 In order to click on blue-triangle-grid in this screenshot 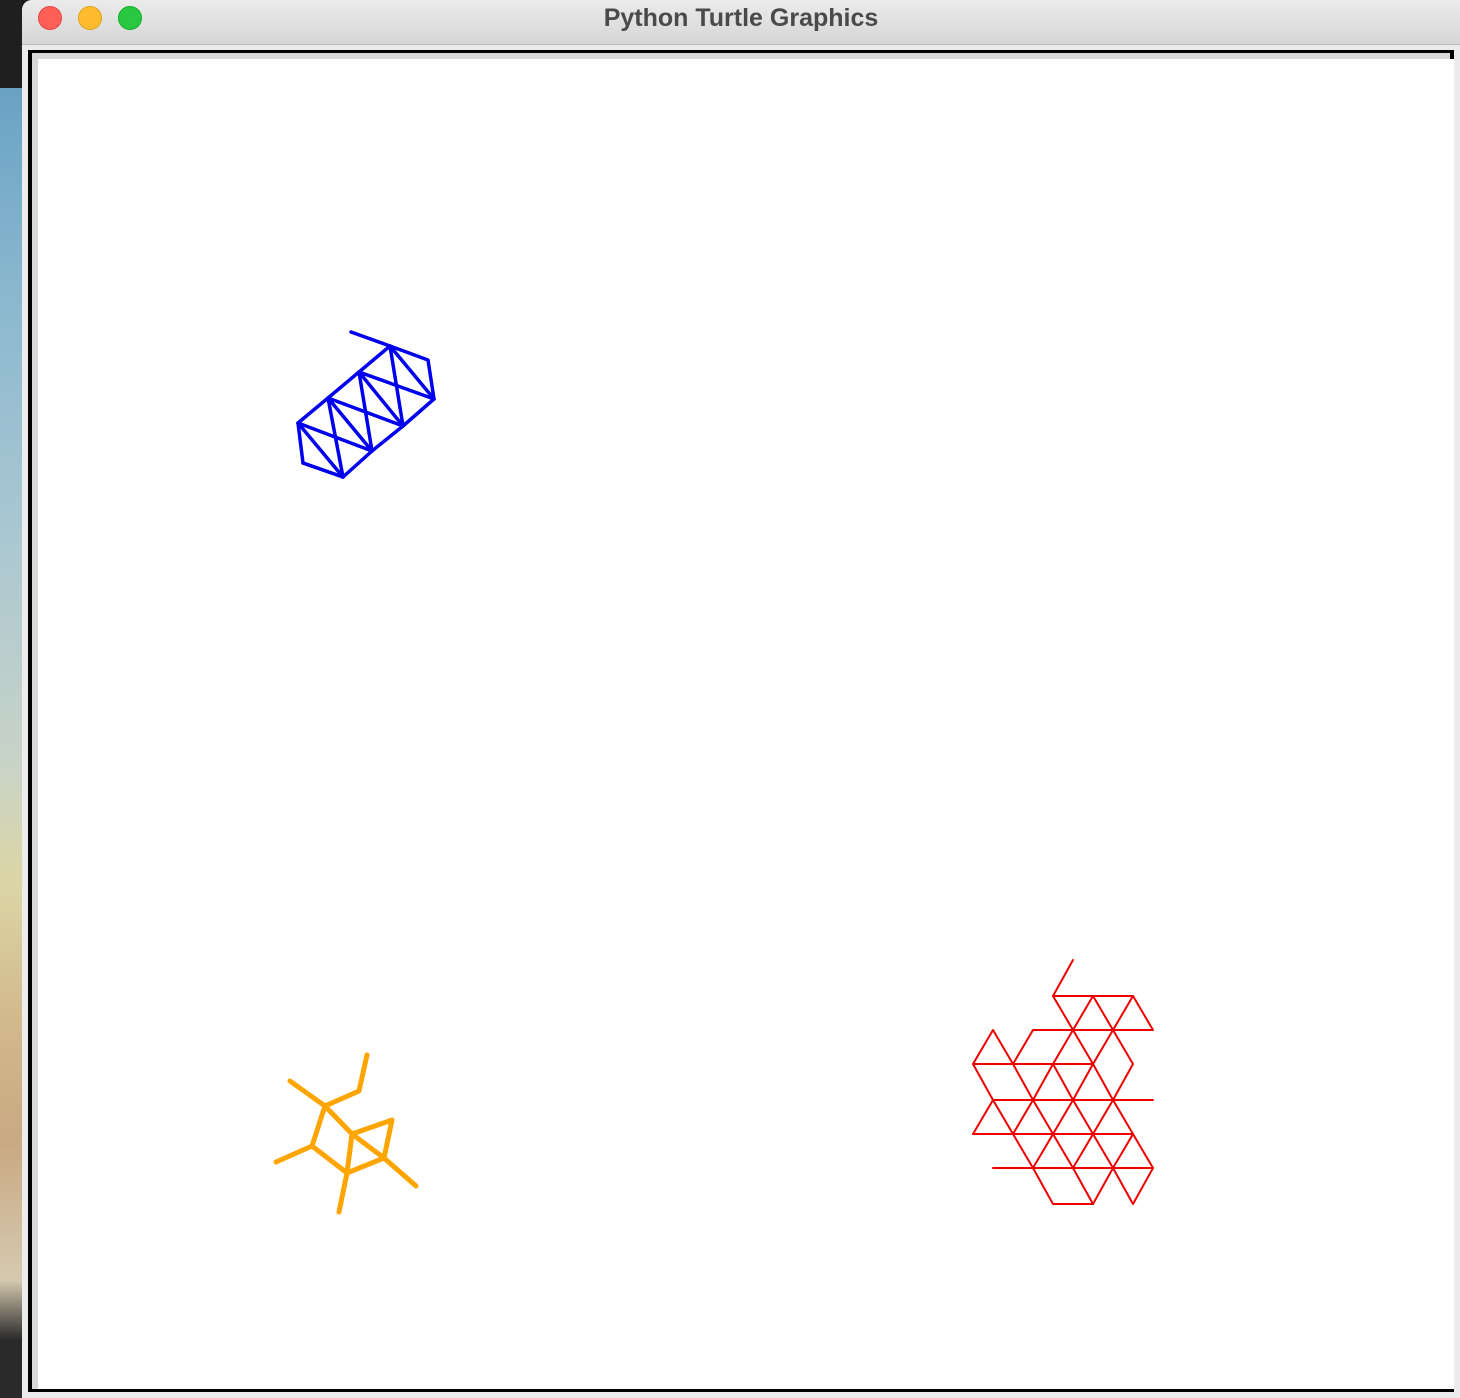, I will do `click(366, 404)`.